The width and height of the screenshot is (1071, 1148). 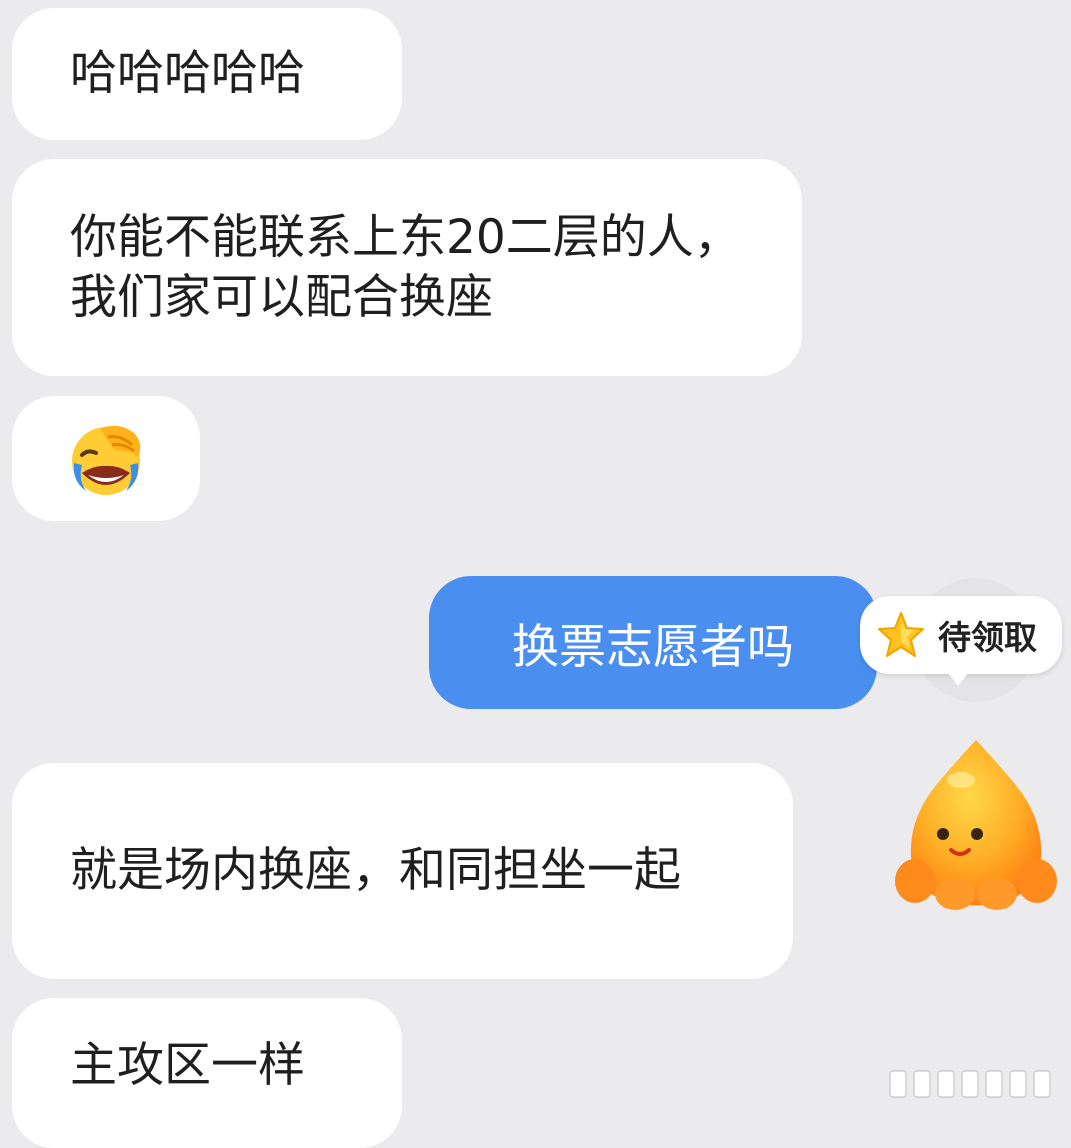 I want to click on incoming-message-bubble: 主攻区一样, so click(x=207, y=1073).